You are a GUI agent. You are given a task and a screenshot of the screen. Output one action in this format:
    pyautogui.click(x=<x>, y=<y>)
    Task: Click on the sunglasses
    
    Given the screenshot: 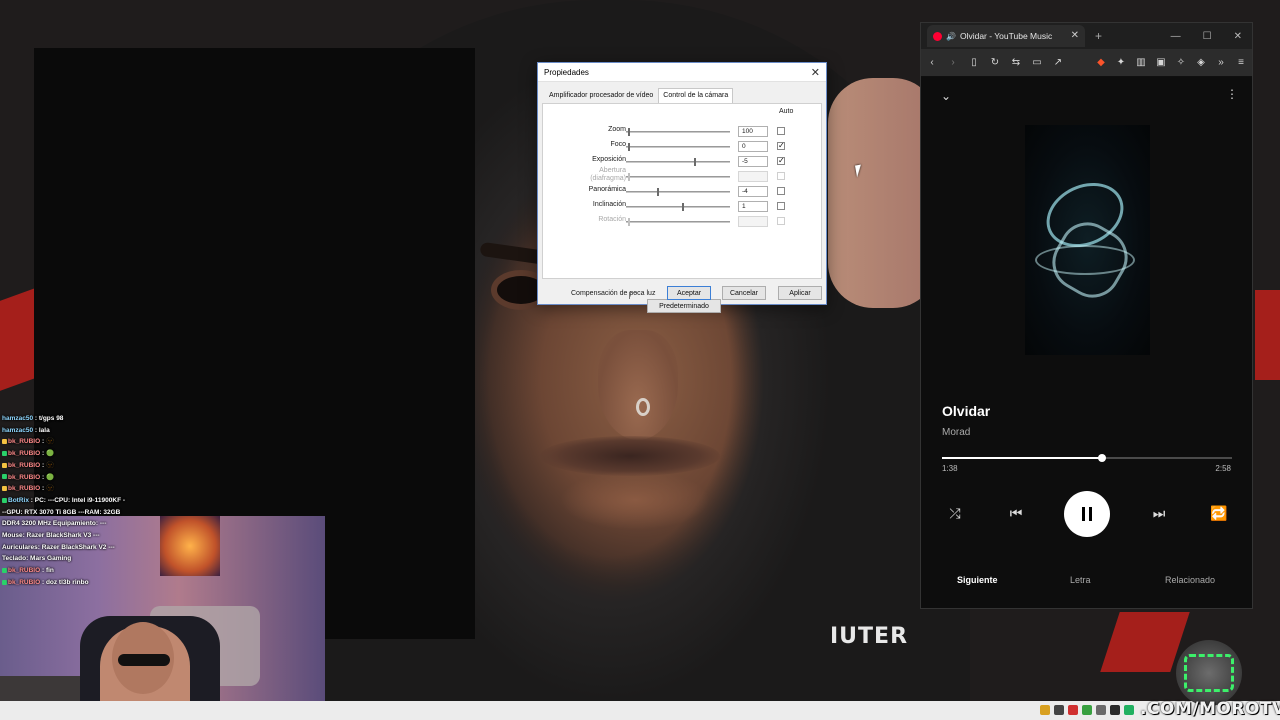 What is the action you would take?
    pyautogui.click(x=144, y=660)
    